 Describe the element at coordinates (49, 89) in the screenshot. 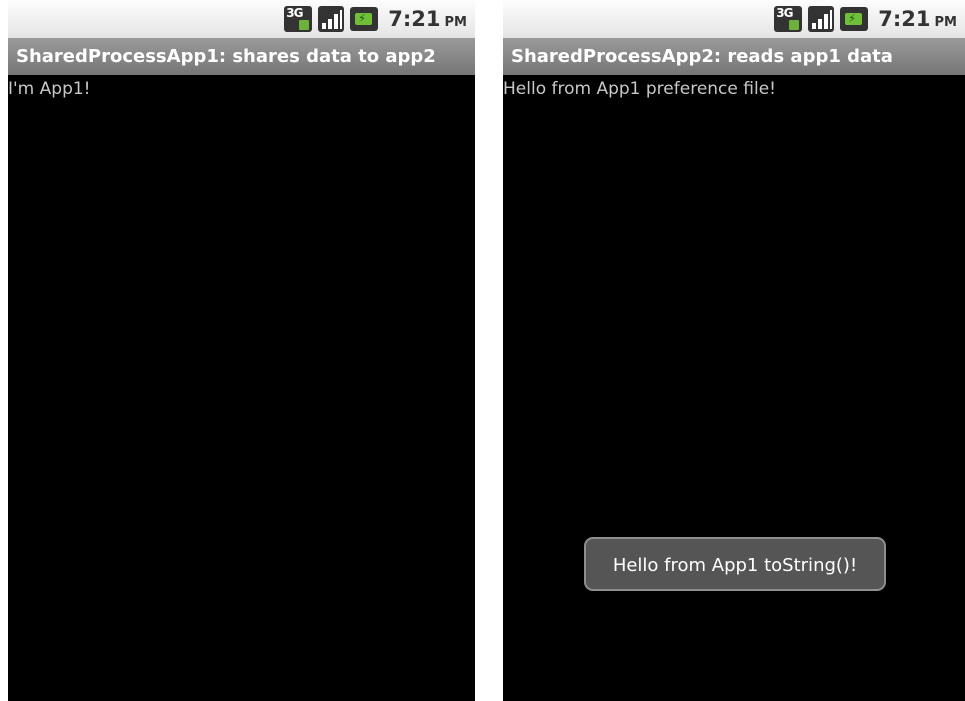

I see `body-text: I'm App1!` at that location.